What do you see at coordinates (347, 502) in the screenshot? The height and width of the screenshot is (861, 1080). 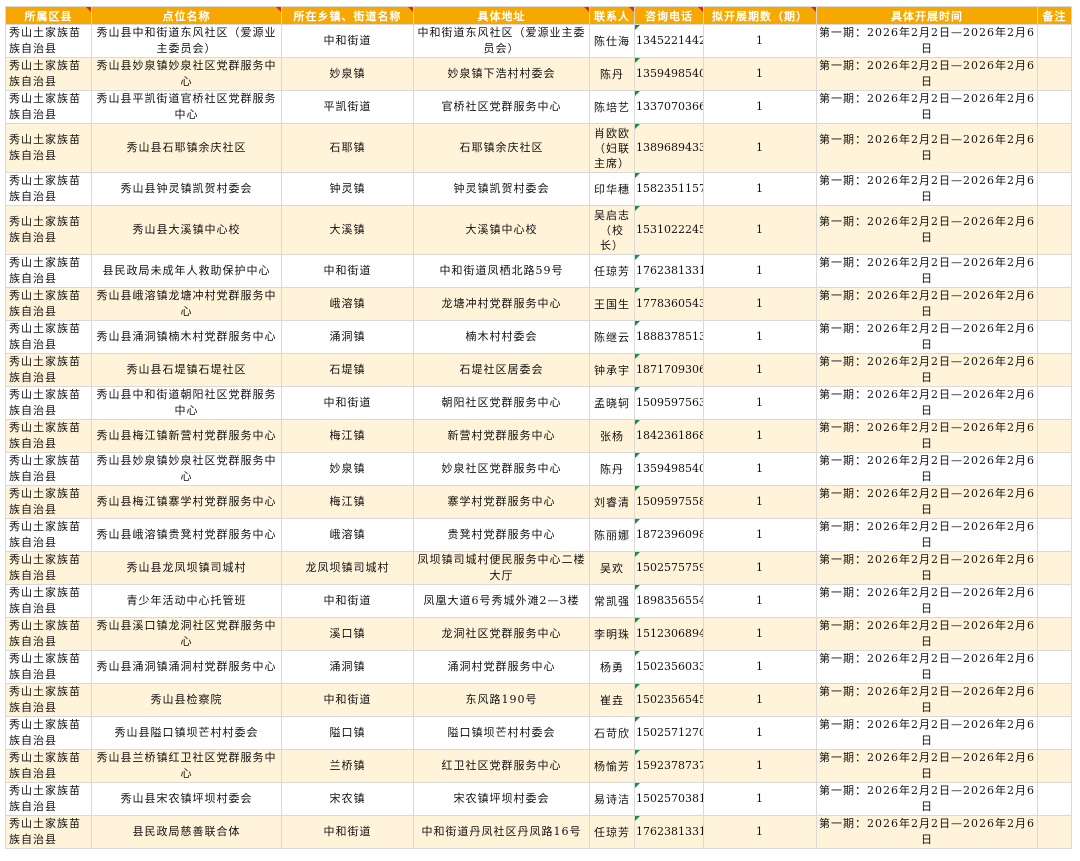 I see `table-cell-town: 梅江镇` at bounding box center [347, 502].